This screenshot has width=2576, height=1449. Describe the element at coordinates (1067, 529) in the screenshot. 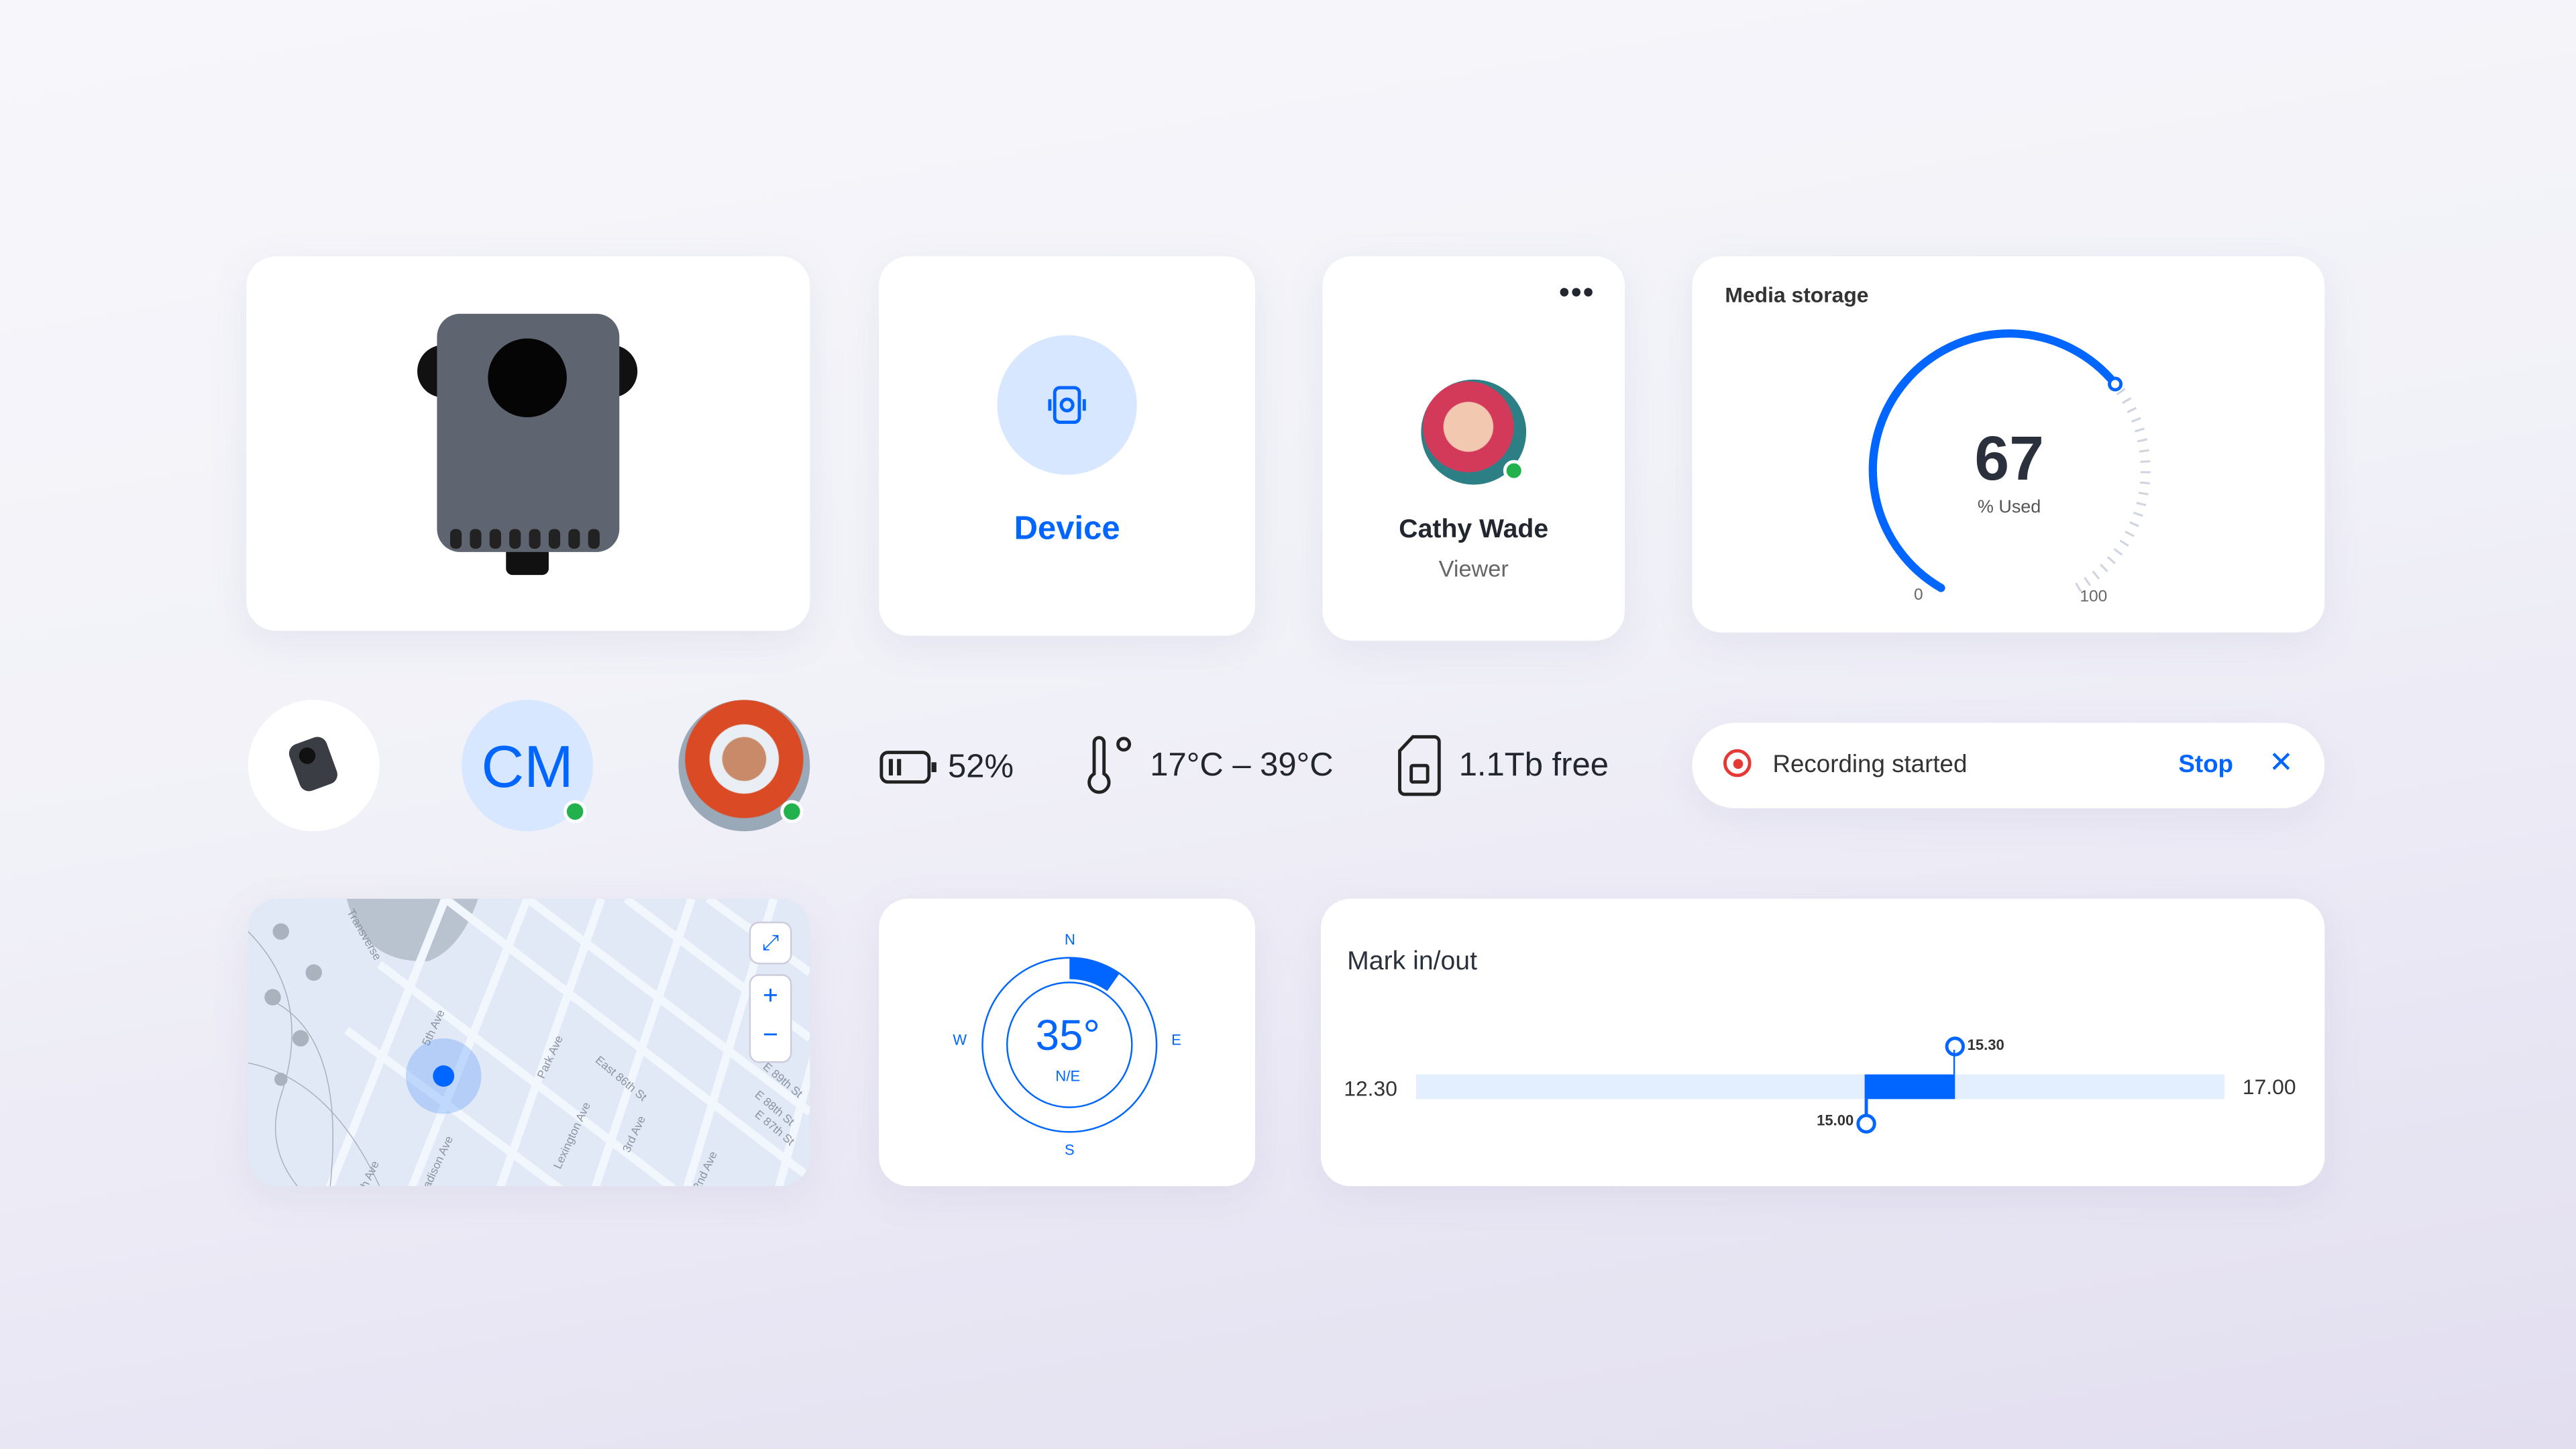

I see `device-label: Device` at that location.